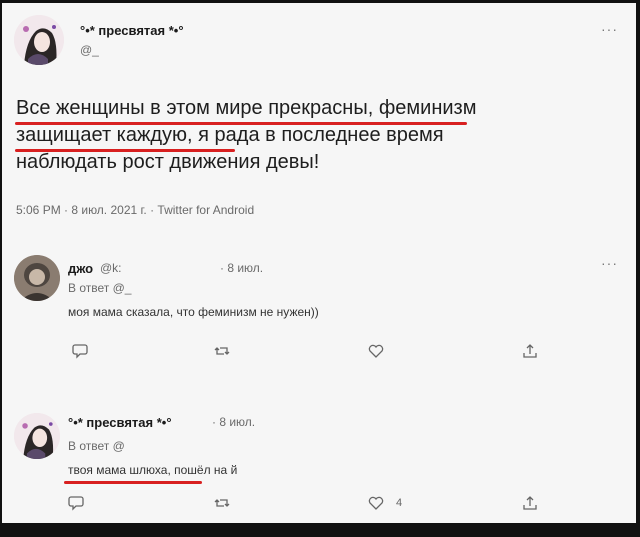 Image resolution: width=640 pixels, height=537 pixels. I want to click on handle: @_, so click(89, 50).